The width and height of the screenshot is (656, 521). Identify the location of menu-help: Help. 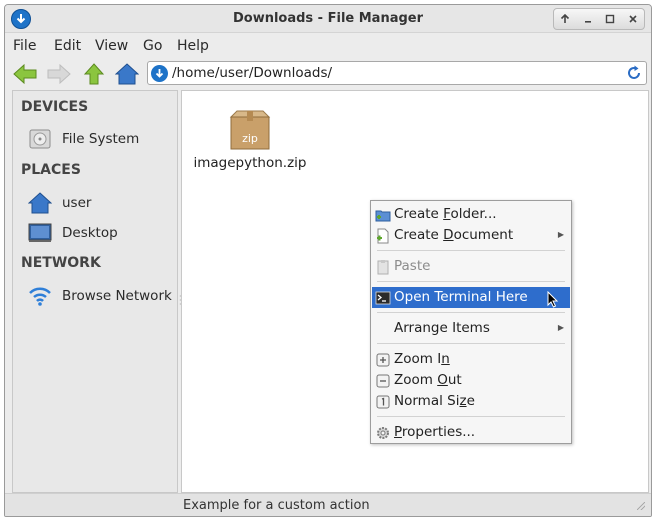
(193, 46).